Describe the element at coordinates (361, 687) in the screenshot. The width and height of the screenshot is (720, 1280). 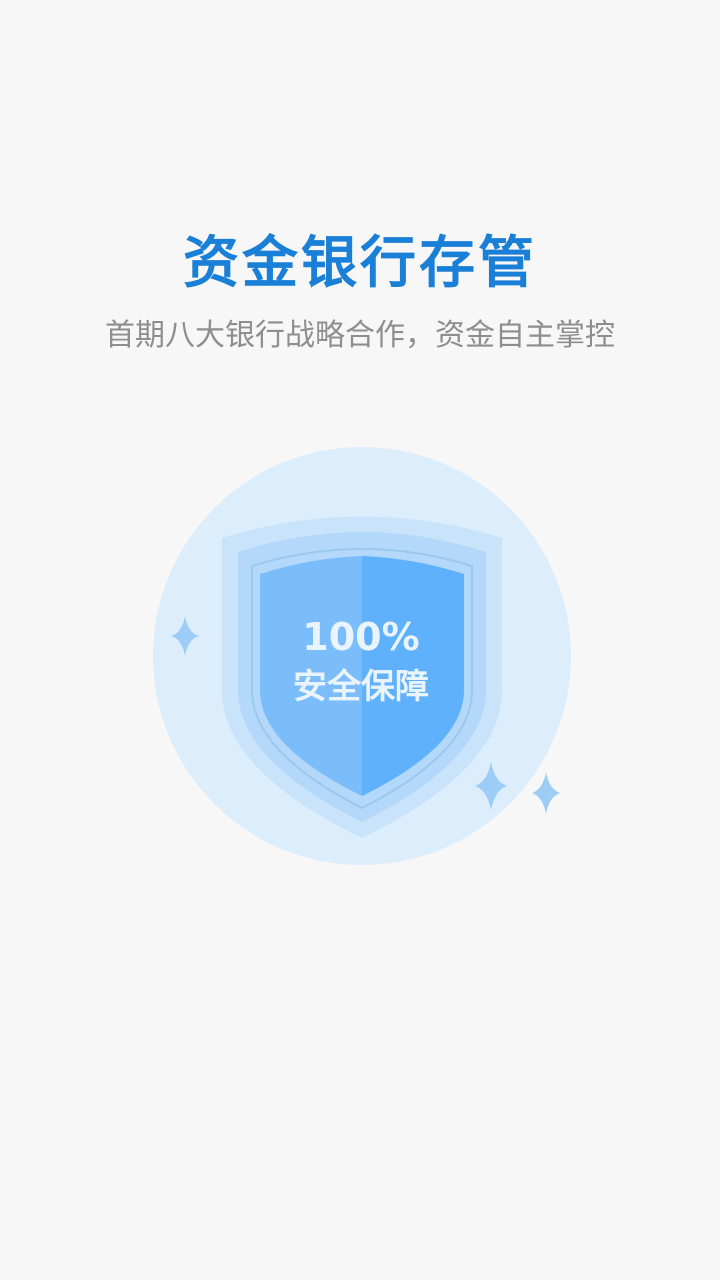
I see `shield-label-text: 安全保障` at that location.